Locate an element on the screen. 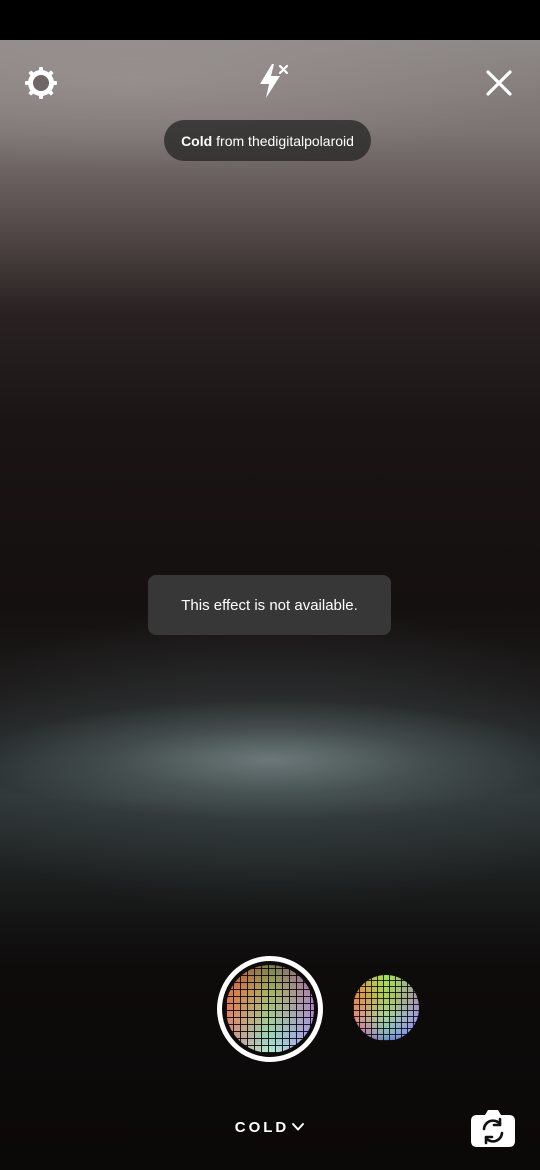  toast-message: This effect is not available. is located at coordinates (269, 605).